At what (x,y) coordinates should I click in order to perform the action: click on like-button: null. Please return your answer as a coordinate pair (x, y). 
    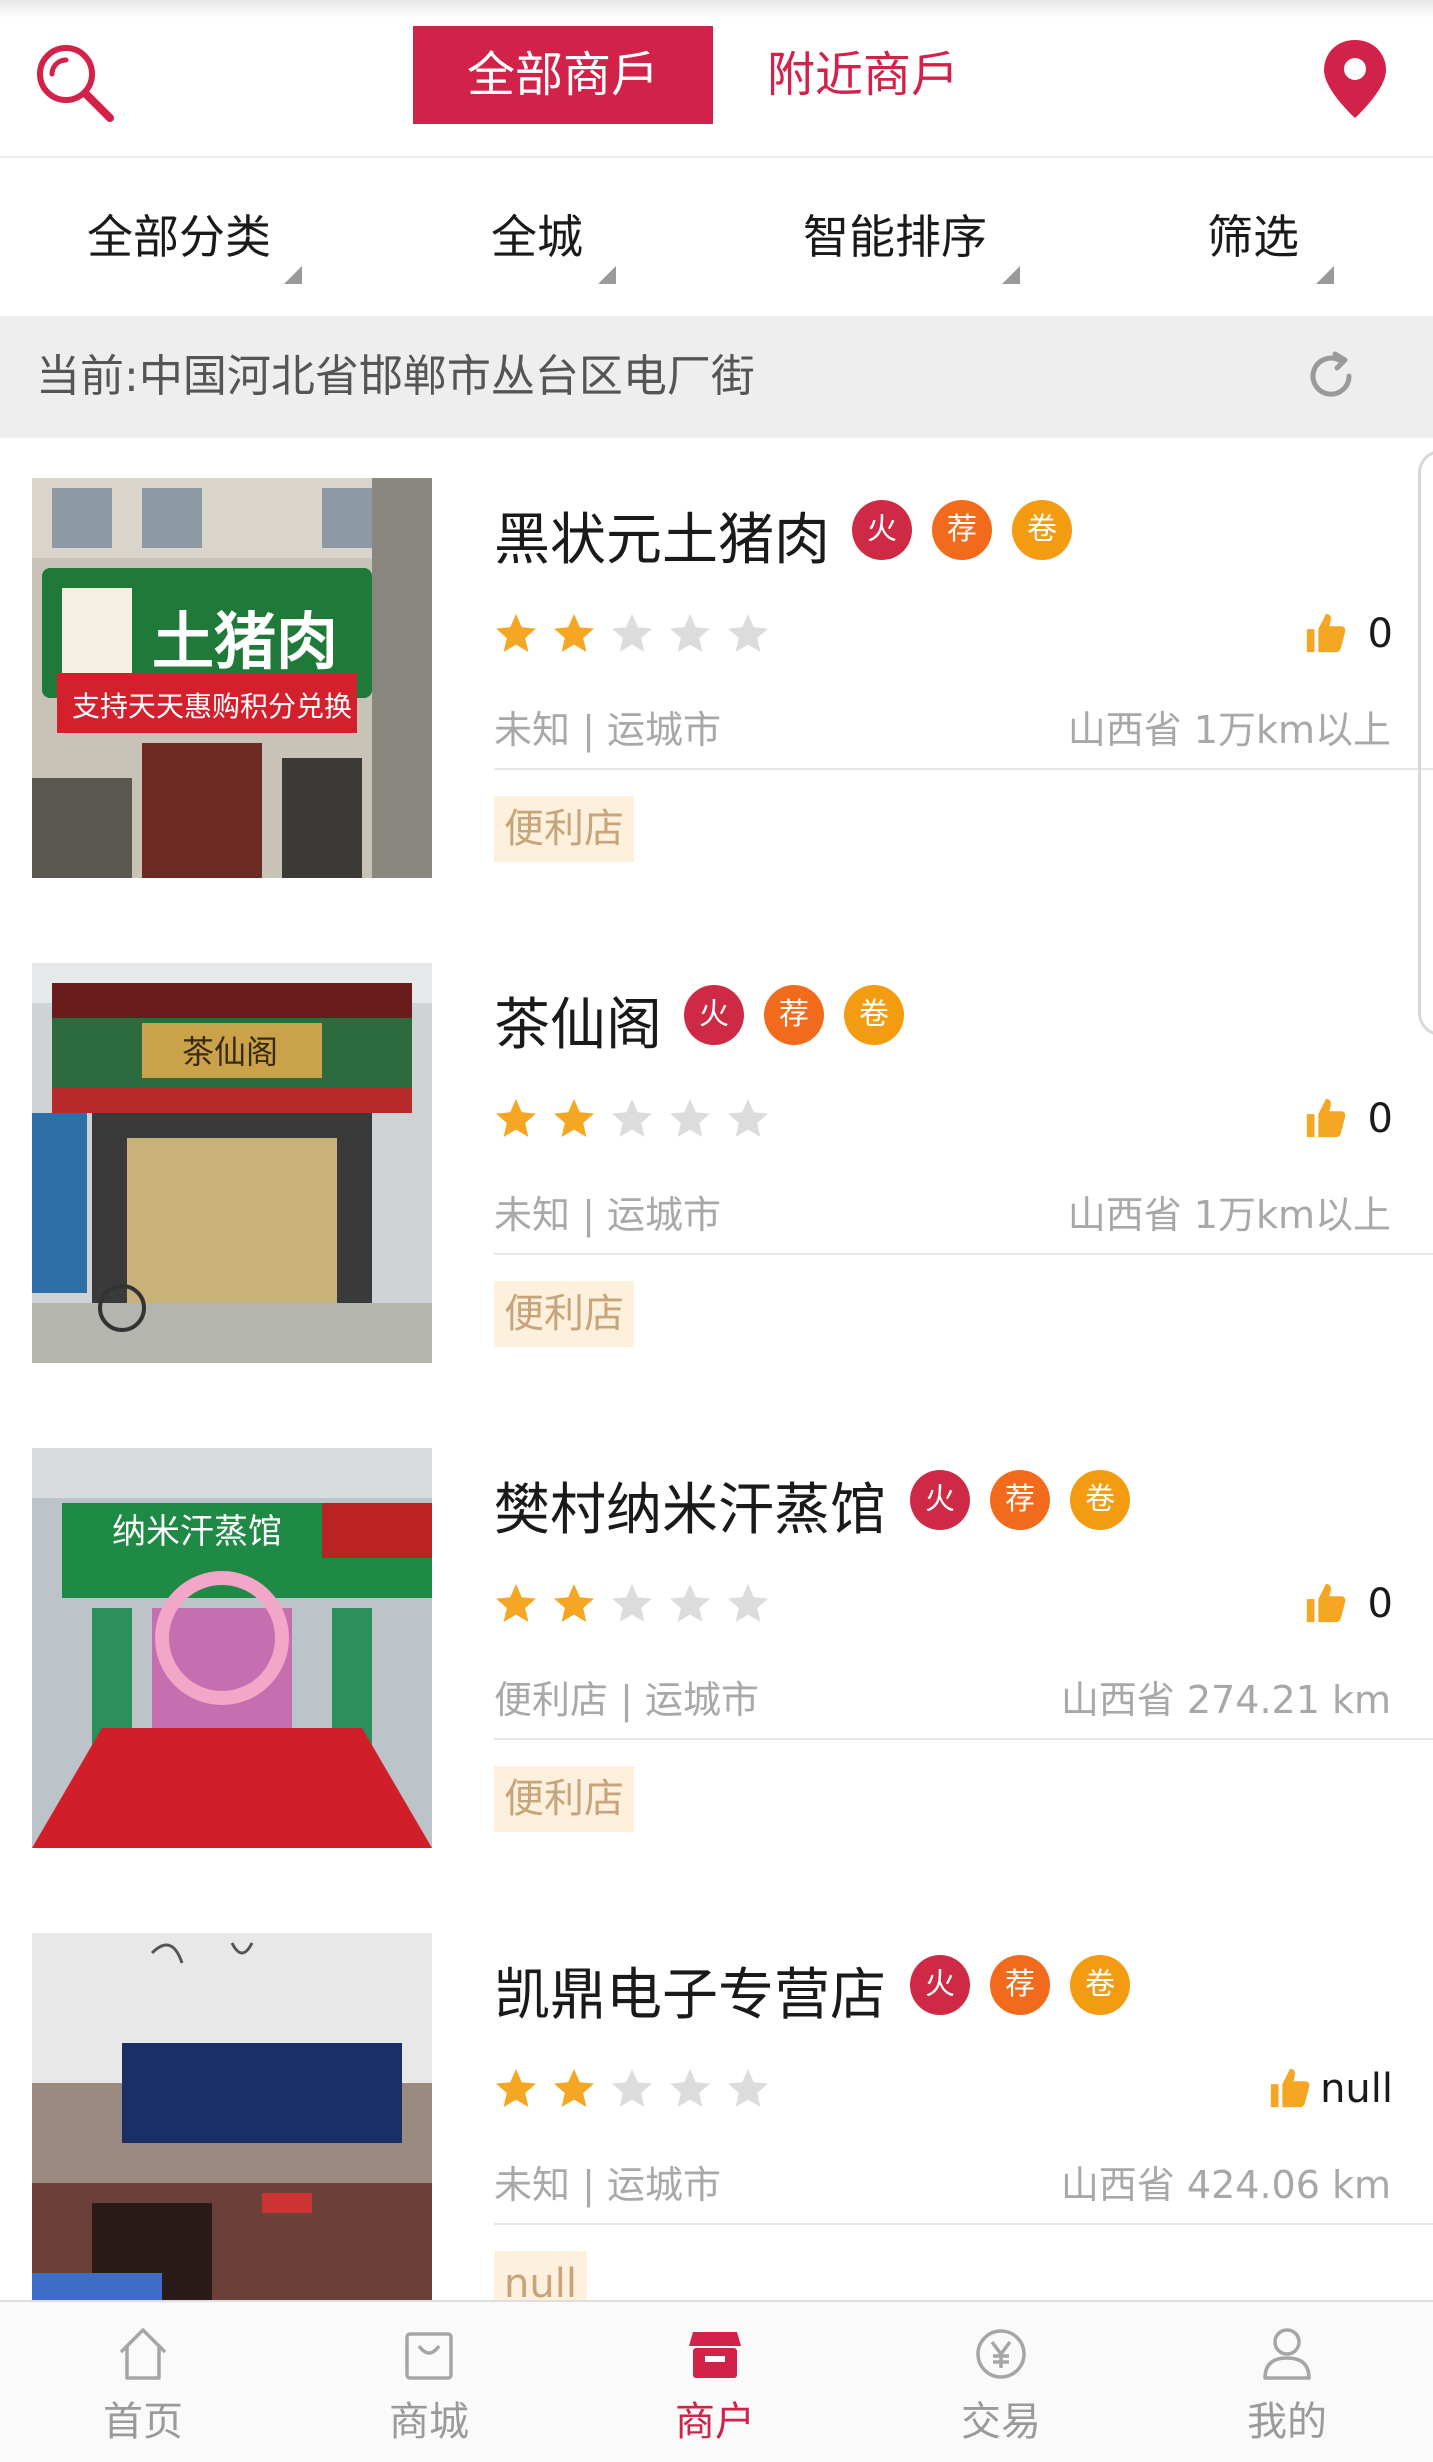
    Looking at the image, I should click on (1330, 2089).